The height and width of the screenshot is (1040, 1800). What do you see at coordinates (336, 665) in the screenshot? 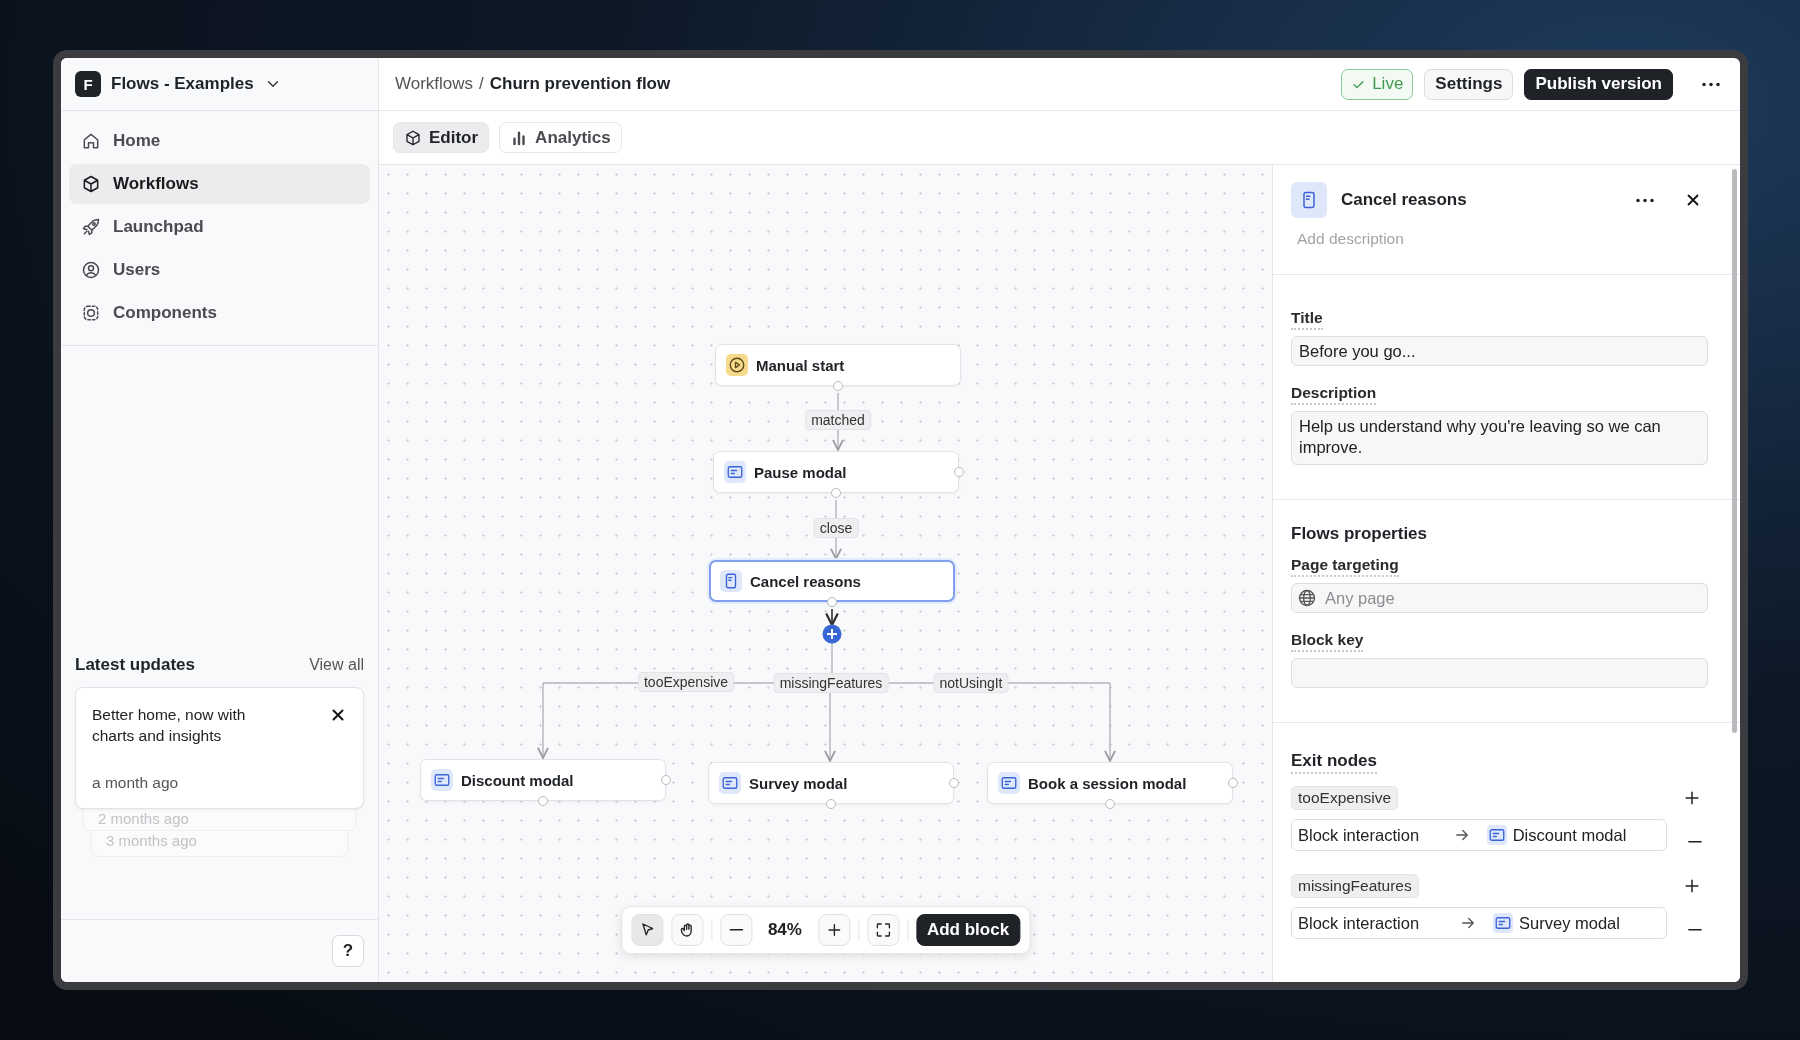
I see `view-all-link: View all` at bounding box center [336, 665].